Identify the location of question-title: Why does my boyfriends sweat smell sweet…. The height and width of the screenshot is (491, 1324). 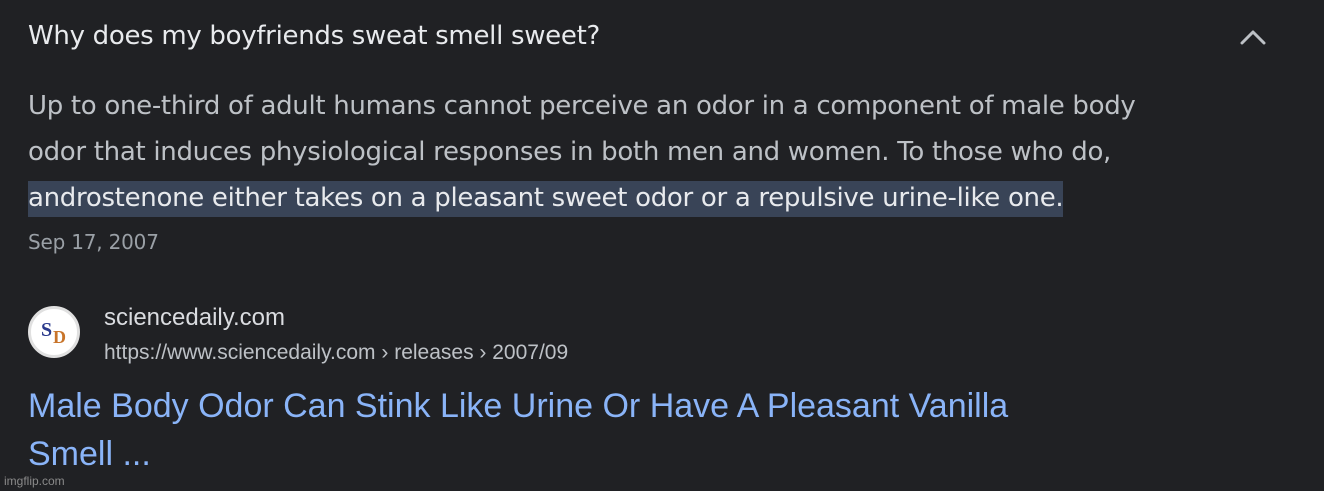
(314, 36).